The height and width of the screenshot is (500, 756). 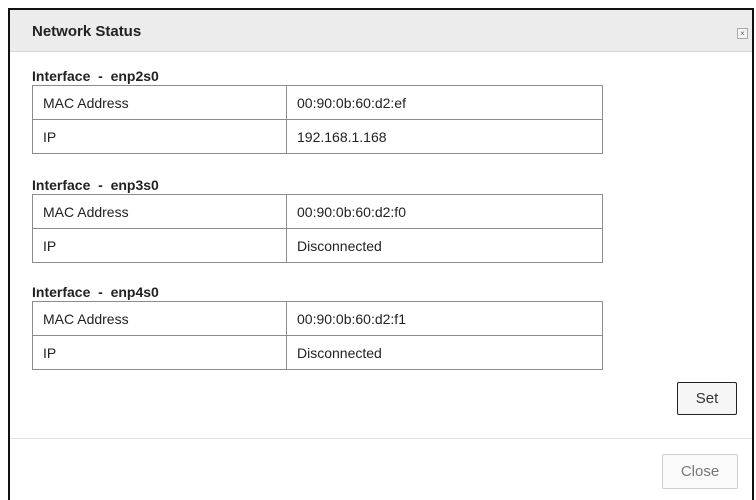 What do you see at coordinates (381, 31) in the screenshot?
I see `dialog-titlebar: Network Status ×` at bounding box center [381, 31].